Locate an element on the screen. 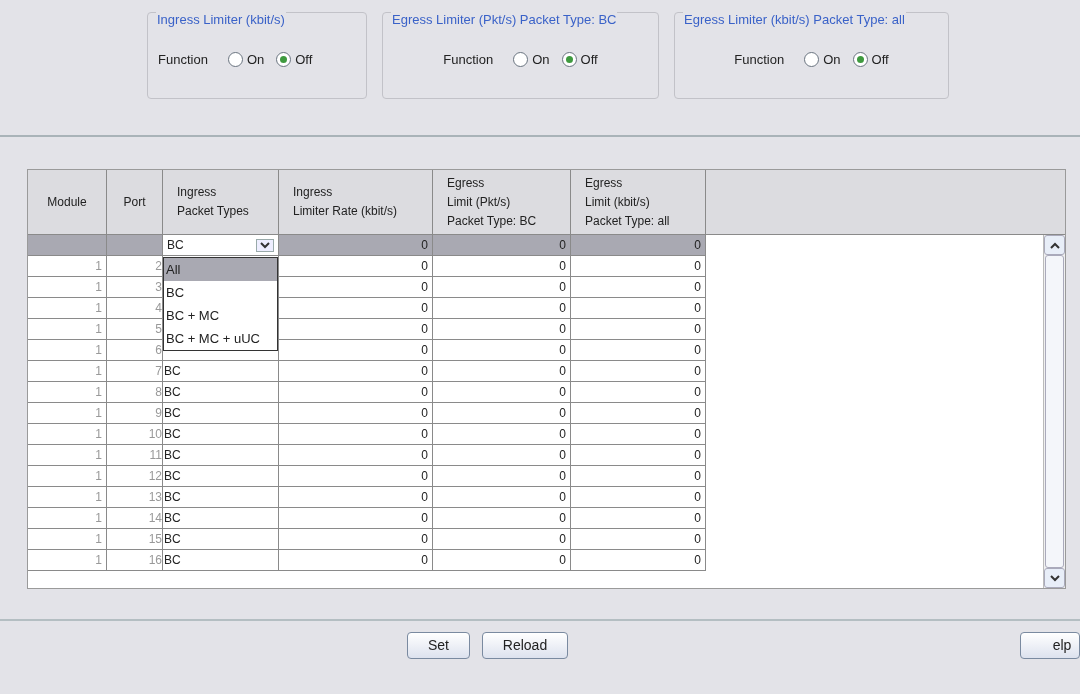 The image size is (1080, 694). table-cell: 15 is located at coordinates (135, 539).